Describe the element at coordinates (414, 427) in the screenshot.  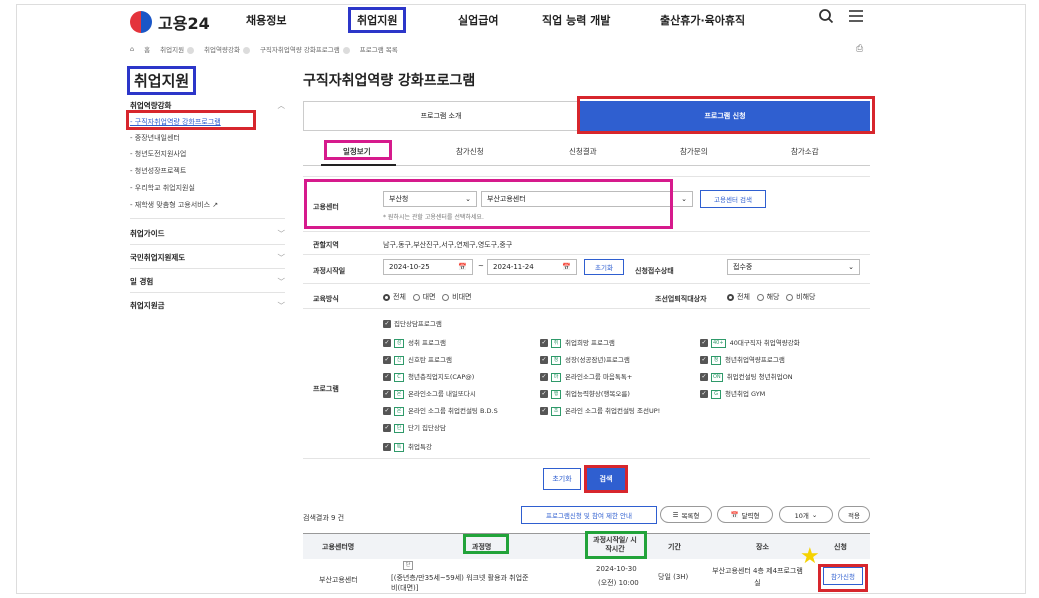
I see `program-checkbox: ✓ 단 단기 집단상담` at that location.